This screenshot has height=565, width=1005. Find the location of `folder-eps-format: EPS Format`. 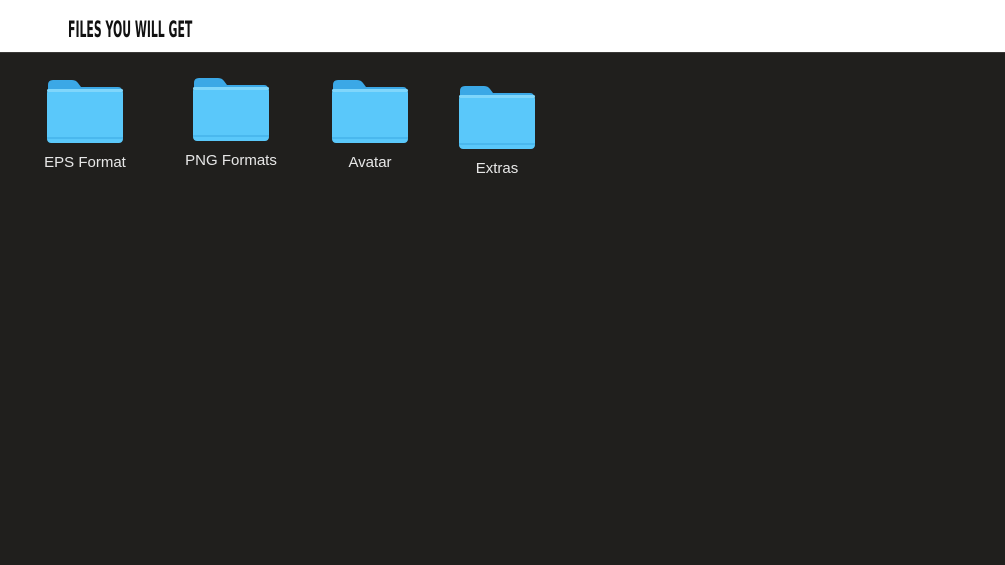

folder-eps-format: EPS Format is located at coordinates (85, 124).